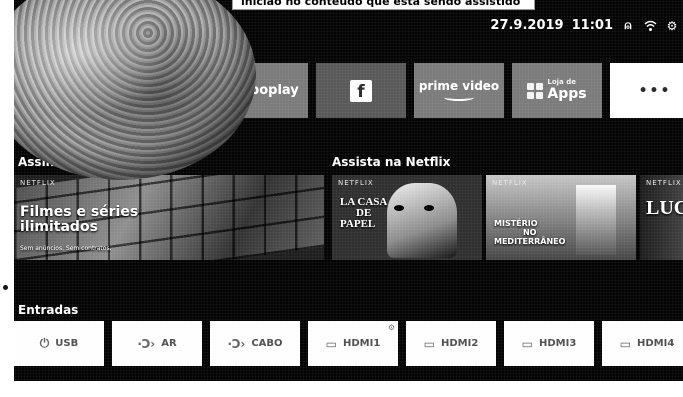 The height and width of the screenshot is (397, 683). I want to click on couple-figure, so click(596, 220).